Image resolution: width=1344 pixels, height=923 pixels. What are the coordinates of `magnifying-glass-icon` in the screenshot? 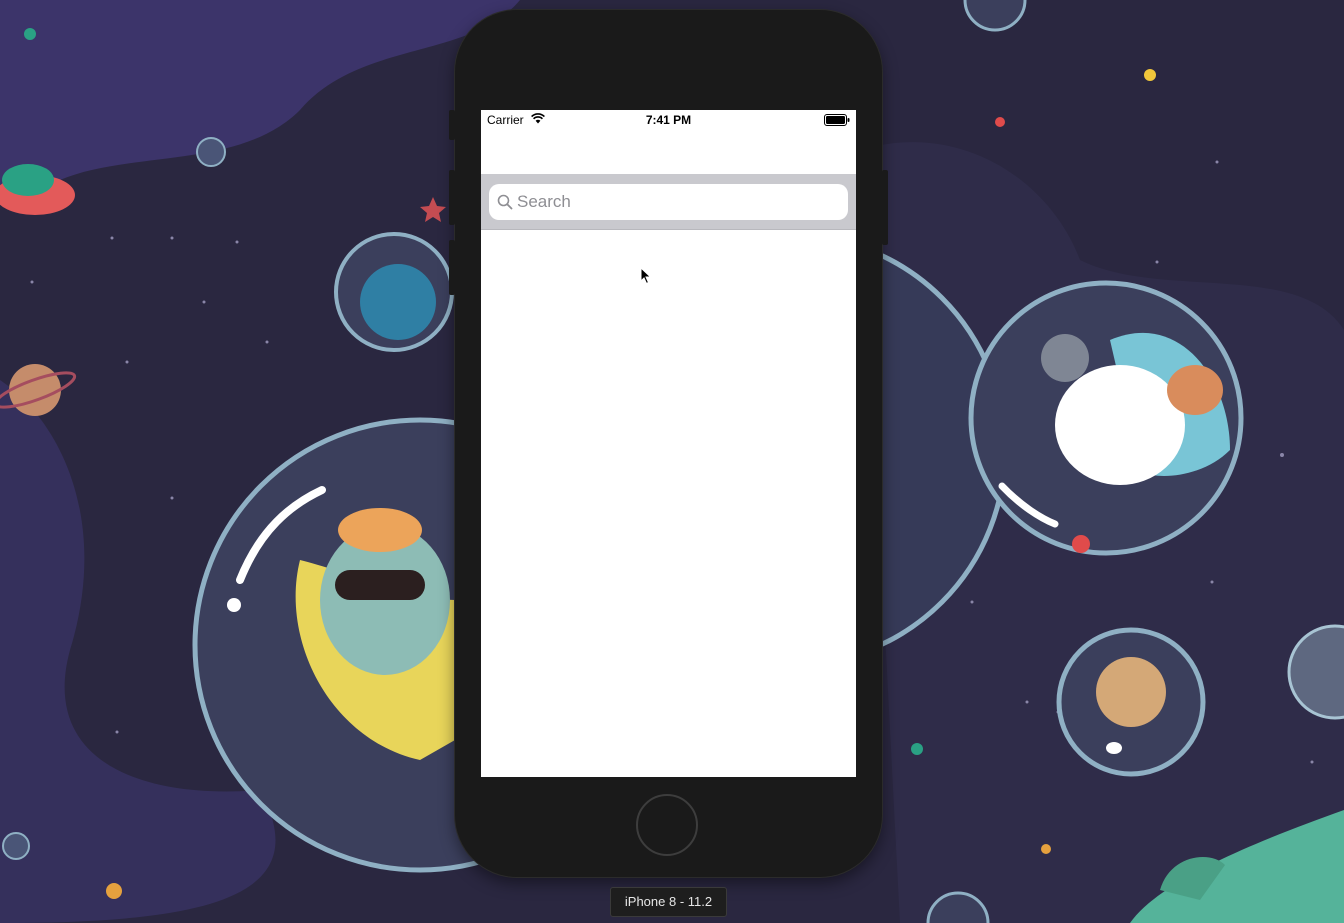 It's located at (505, 202).